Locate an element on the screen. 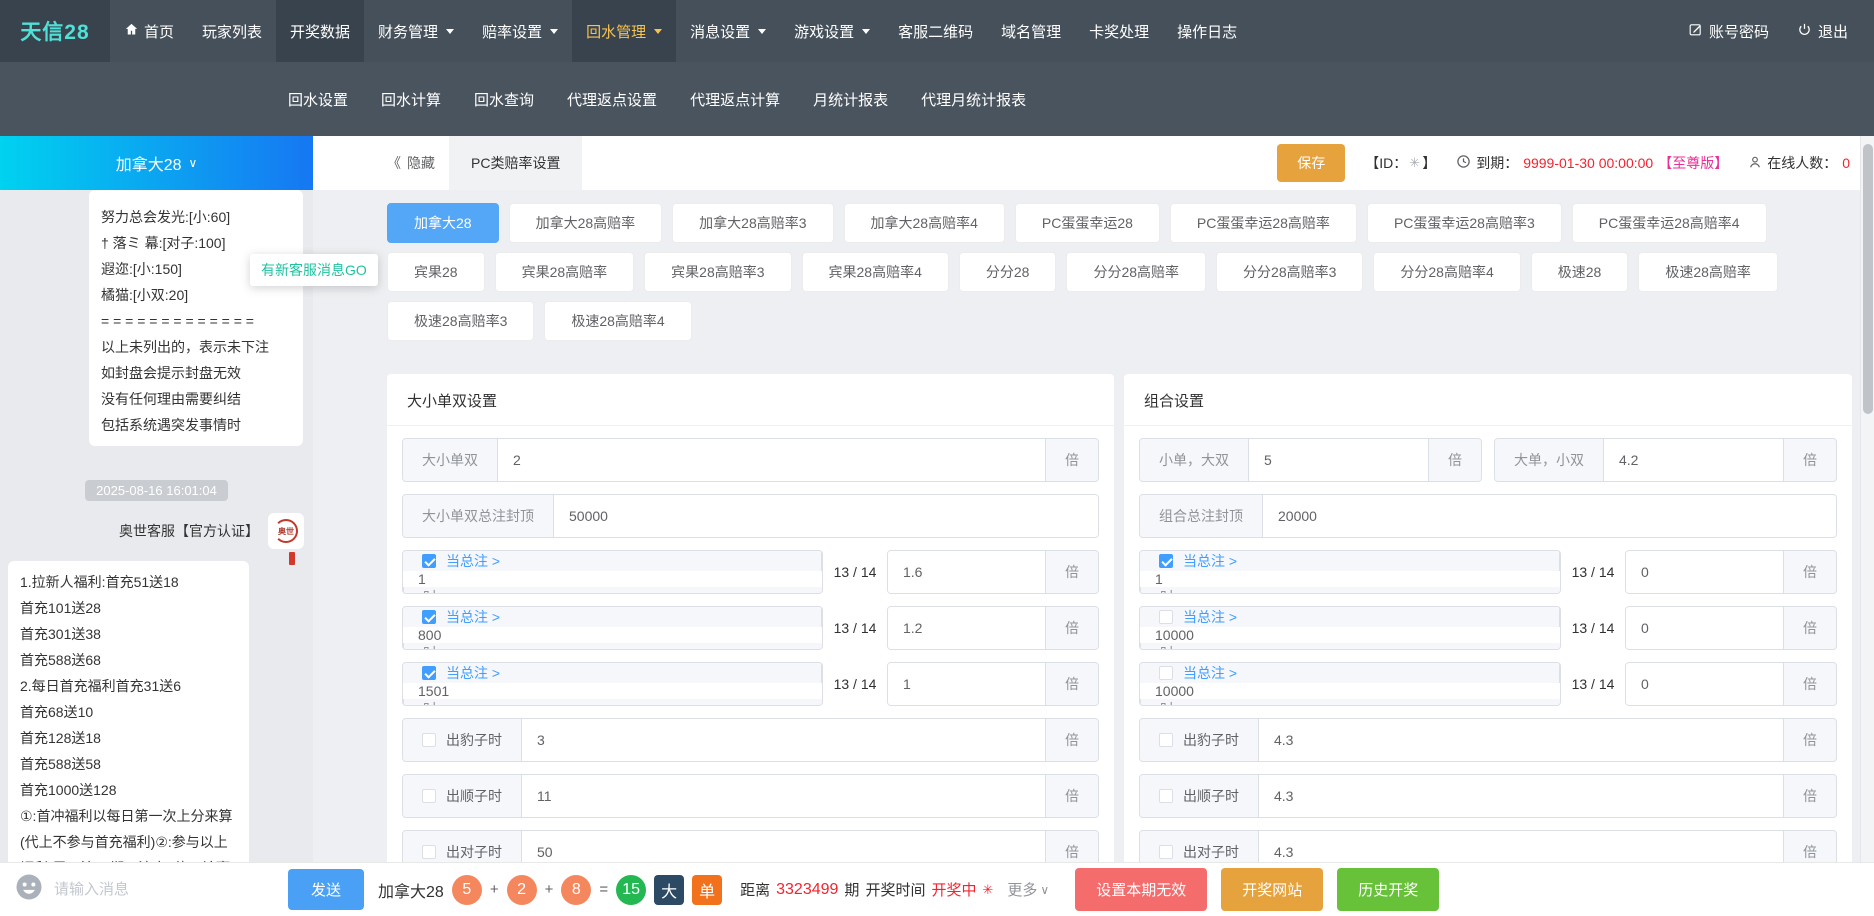 This screenshot has height=916, width=1874. top-nav-item: 赔率设置 is located at coordinates (520, 31).